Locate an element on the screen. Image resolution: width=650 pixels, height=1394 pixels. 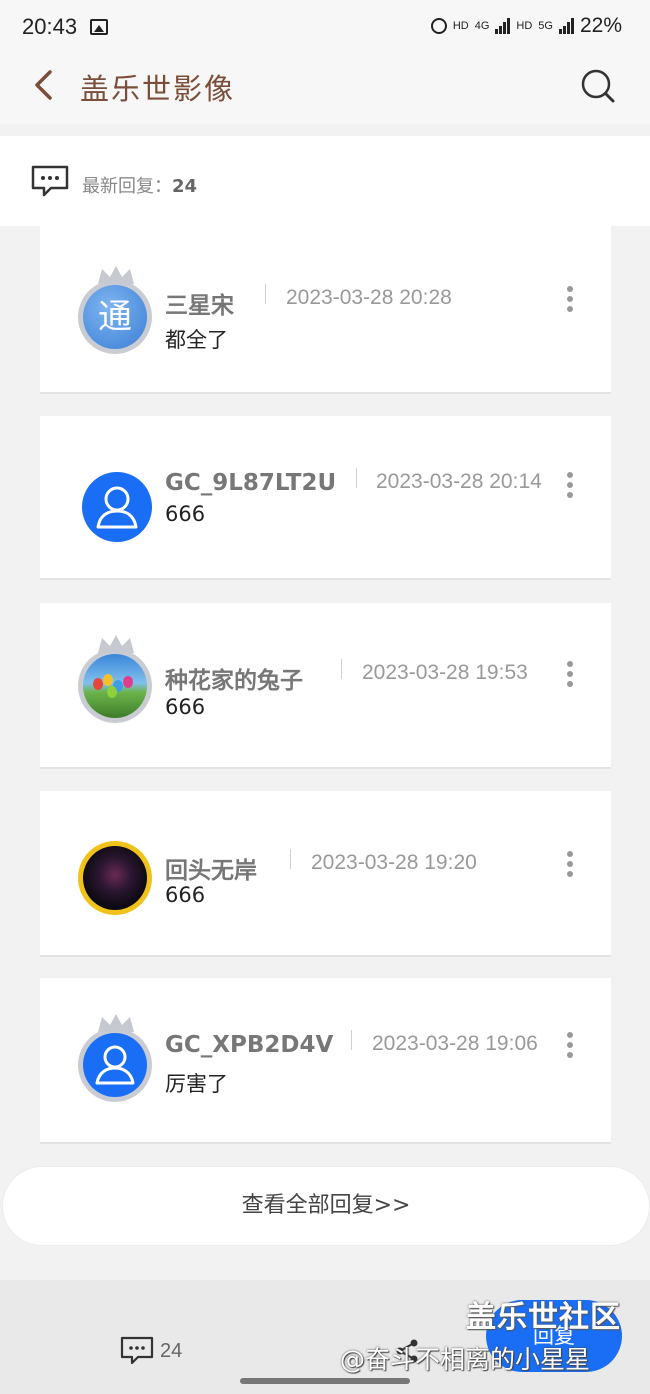
default-user-avatar is located at coordinates (115, 1065).